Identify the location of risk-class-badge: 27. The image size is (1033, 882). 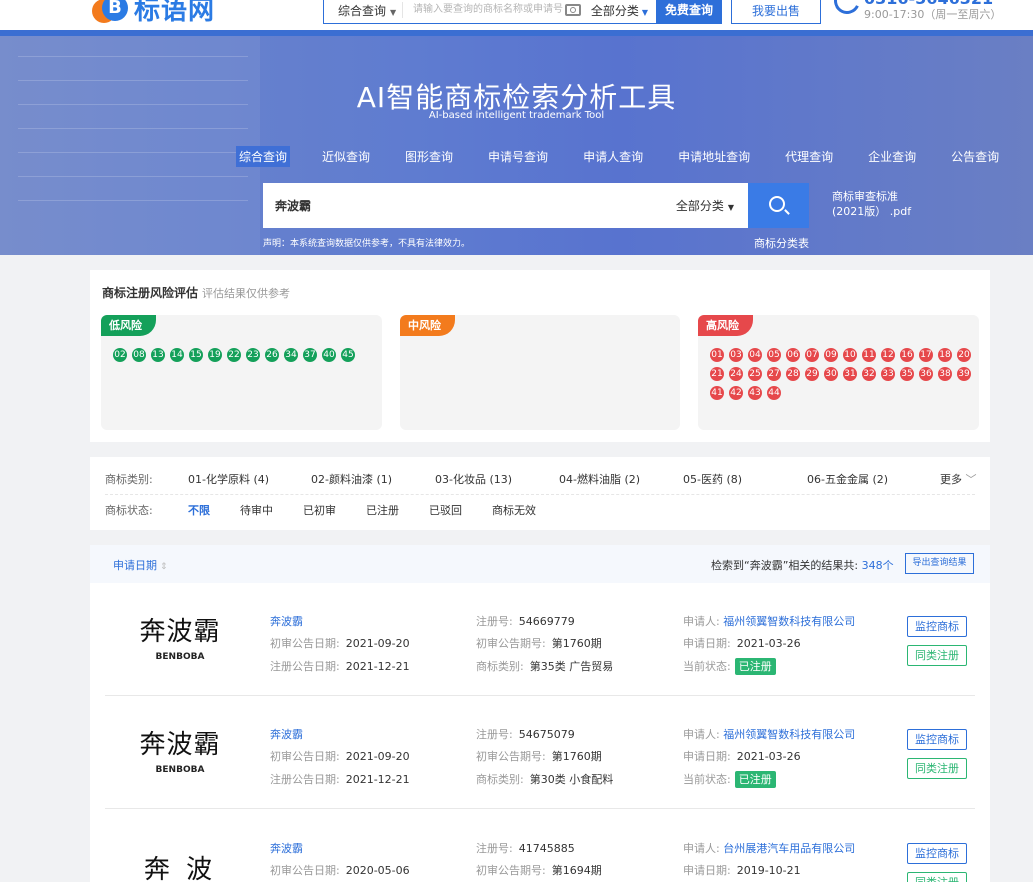
(774, 374).